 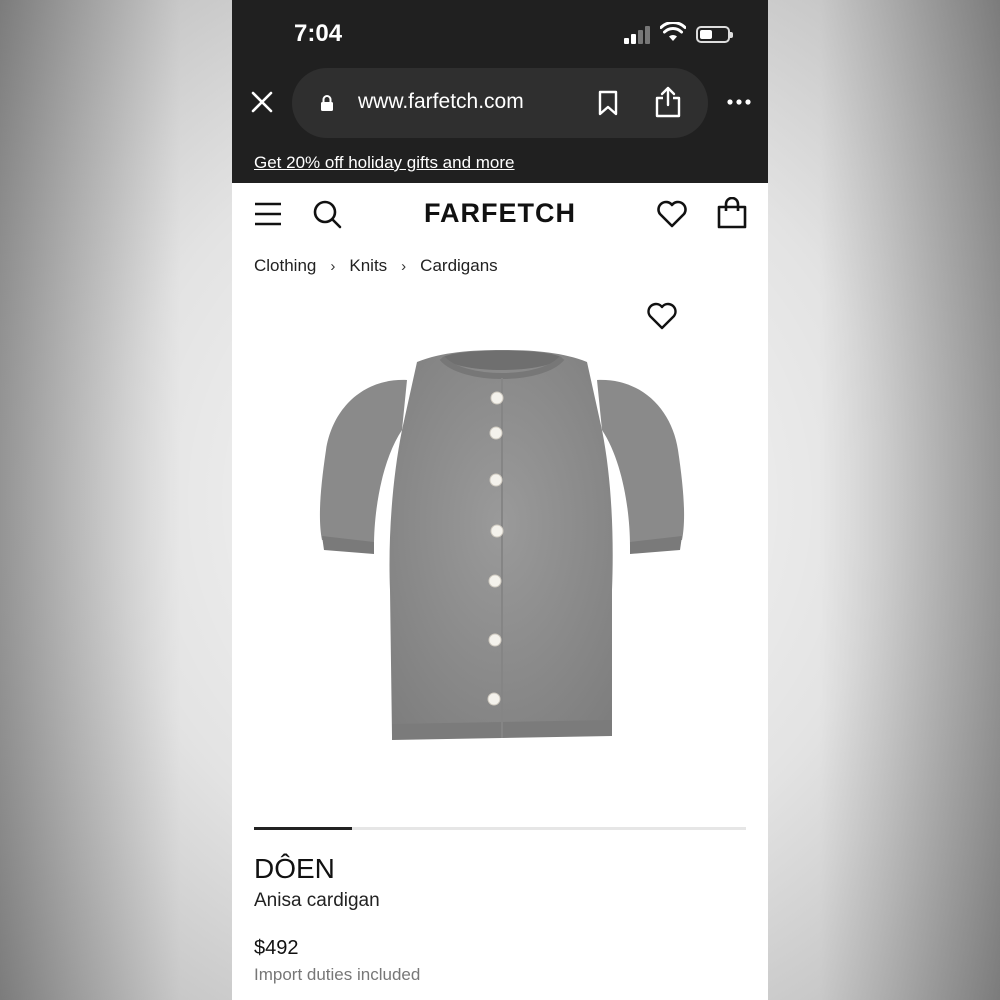 What do you see at coordinates (262, 102) in the screenshot?
I see `close-icon` at bounding box center [262, 102].